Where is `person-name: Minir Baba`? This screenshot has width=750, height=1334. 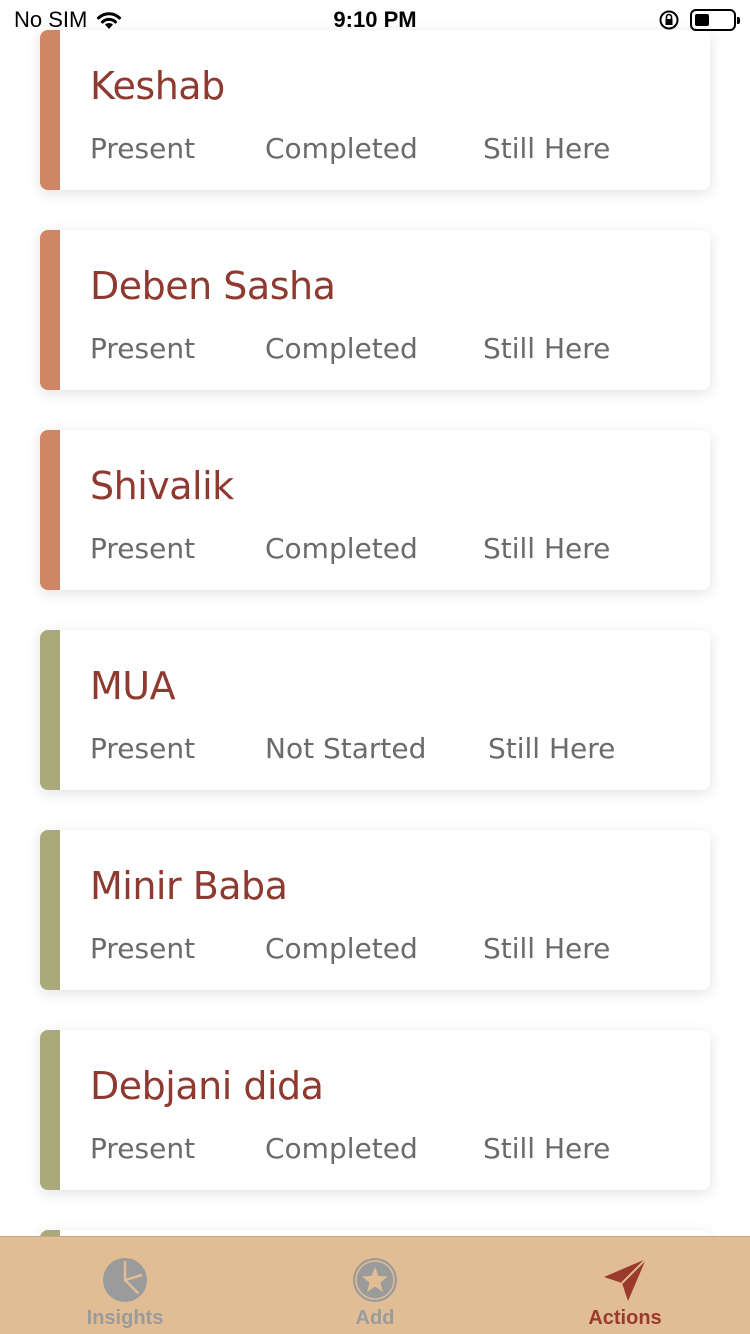
person-name: Minir Baba is located at coordinates (189, 886).